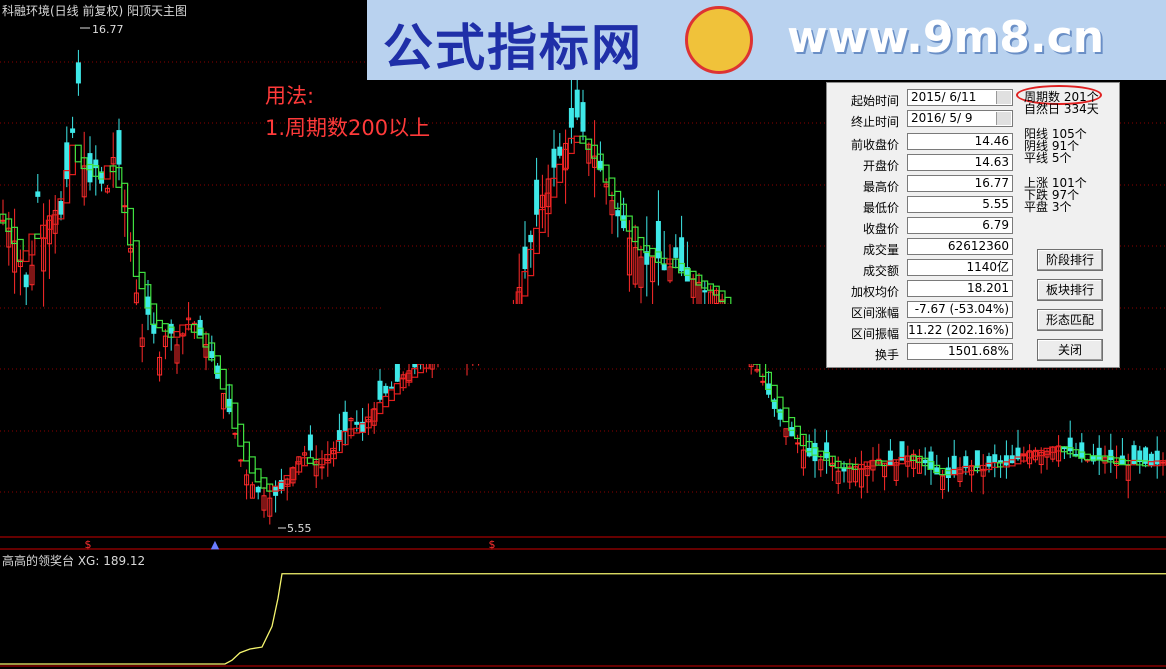 This screenshot has height=669, width=1166. What do you see at coordinates (94, 11) in the screenshot?
I see `chart-title: 科融环境(日线 前复权) 阳顶天主图` at bounding box center [94, 11].